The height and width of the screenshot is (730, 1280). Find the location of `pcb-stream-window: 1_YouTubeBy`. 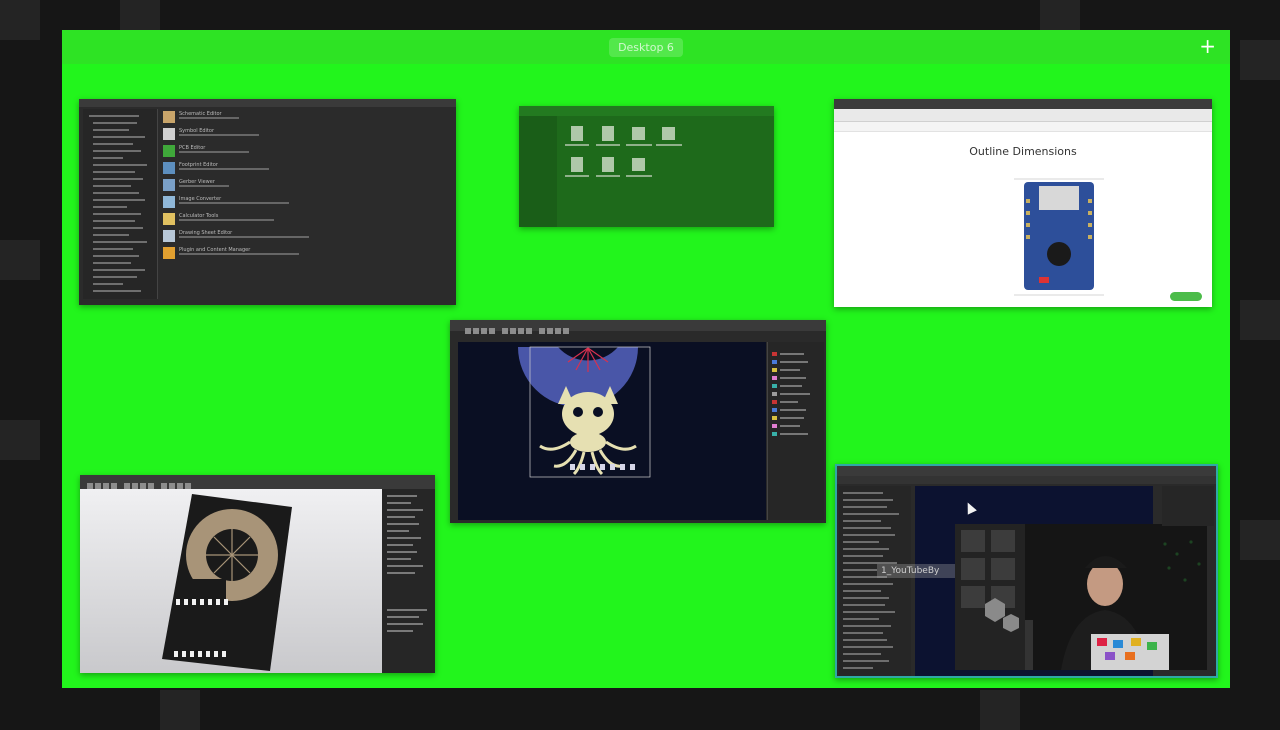

pcb-stream-window: 1_YouTubeBy is located at coordinates (1026, 571).